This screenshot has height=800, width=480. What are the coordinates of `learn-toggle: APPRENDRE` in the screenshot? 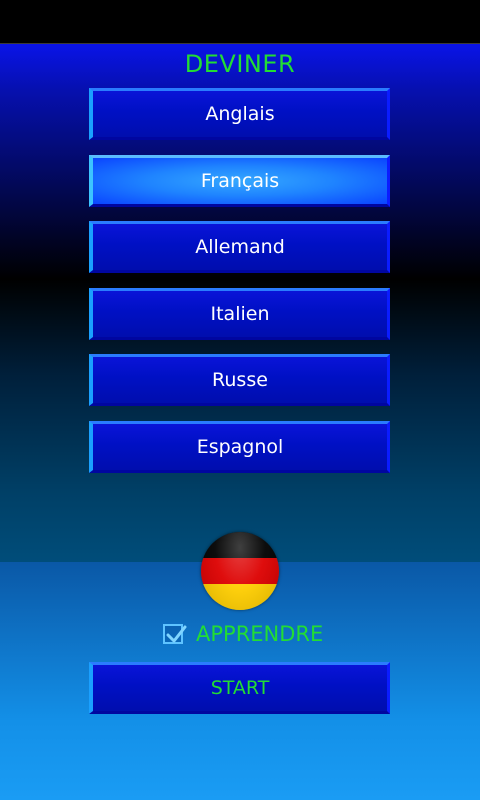 It's located at (243, 634).